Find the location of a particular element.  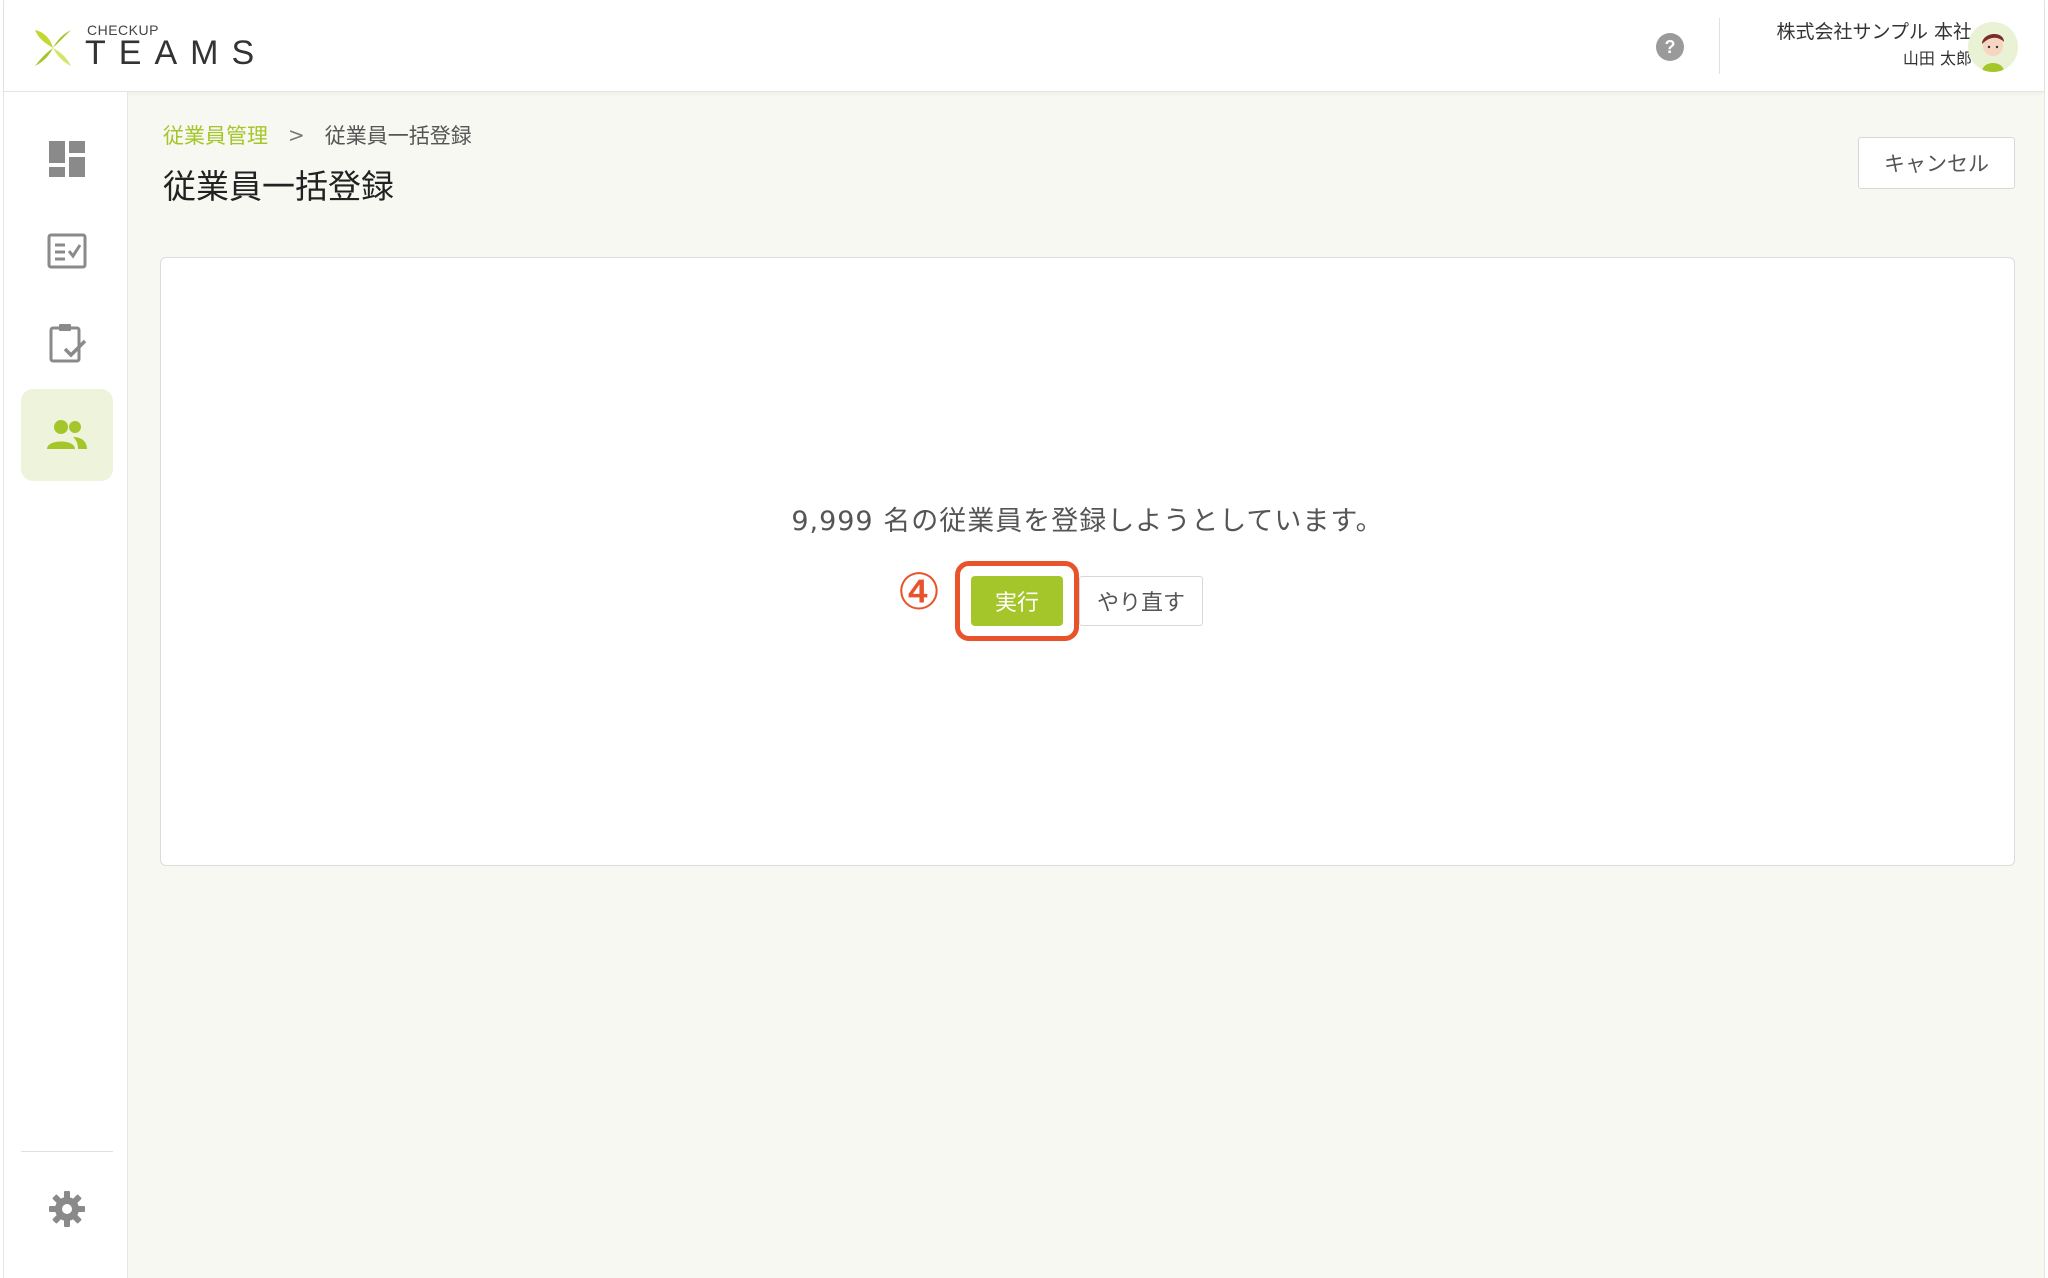

sidebar is located at coordinates (66, 685).